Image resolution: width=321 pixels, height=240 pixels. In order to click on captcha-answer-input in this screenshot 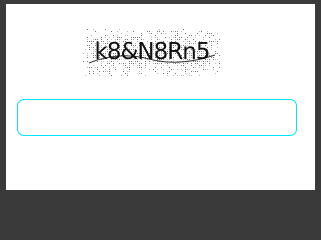, I will do `click(157, 117)`.